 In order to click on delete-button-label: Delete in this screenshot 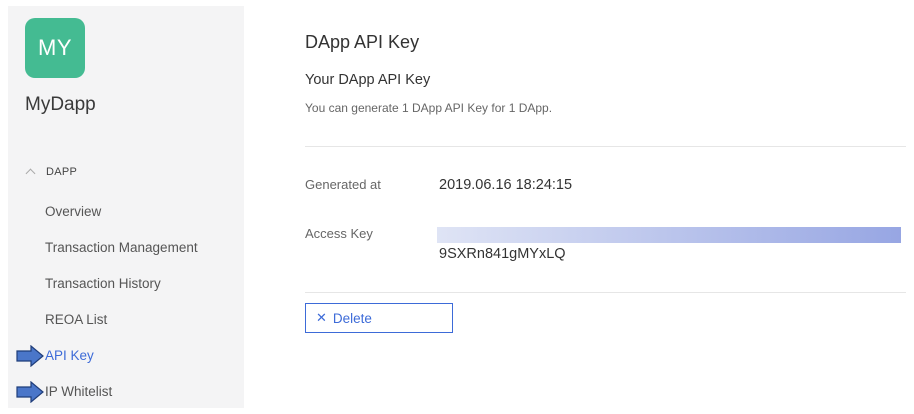, I will do `click(352, 318)`.